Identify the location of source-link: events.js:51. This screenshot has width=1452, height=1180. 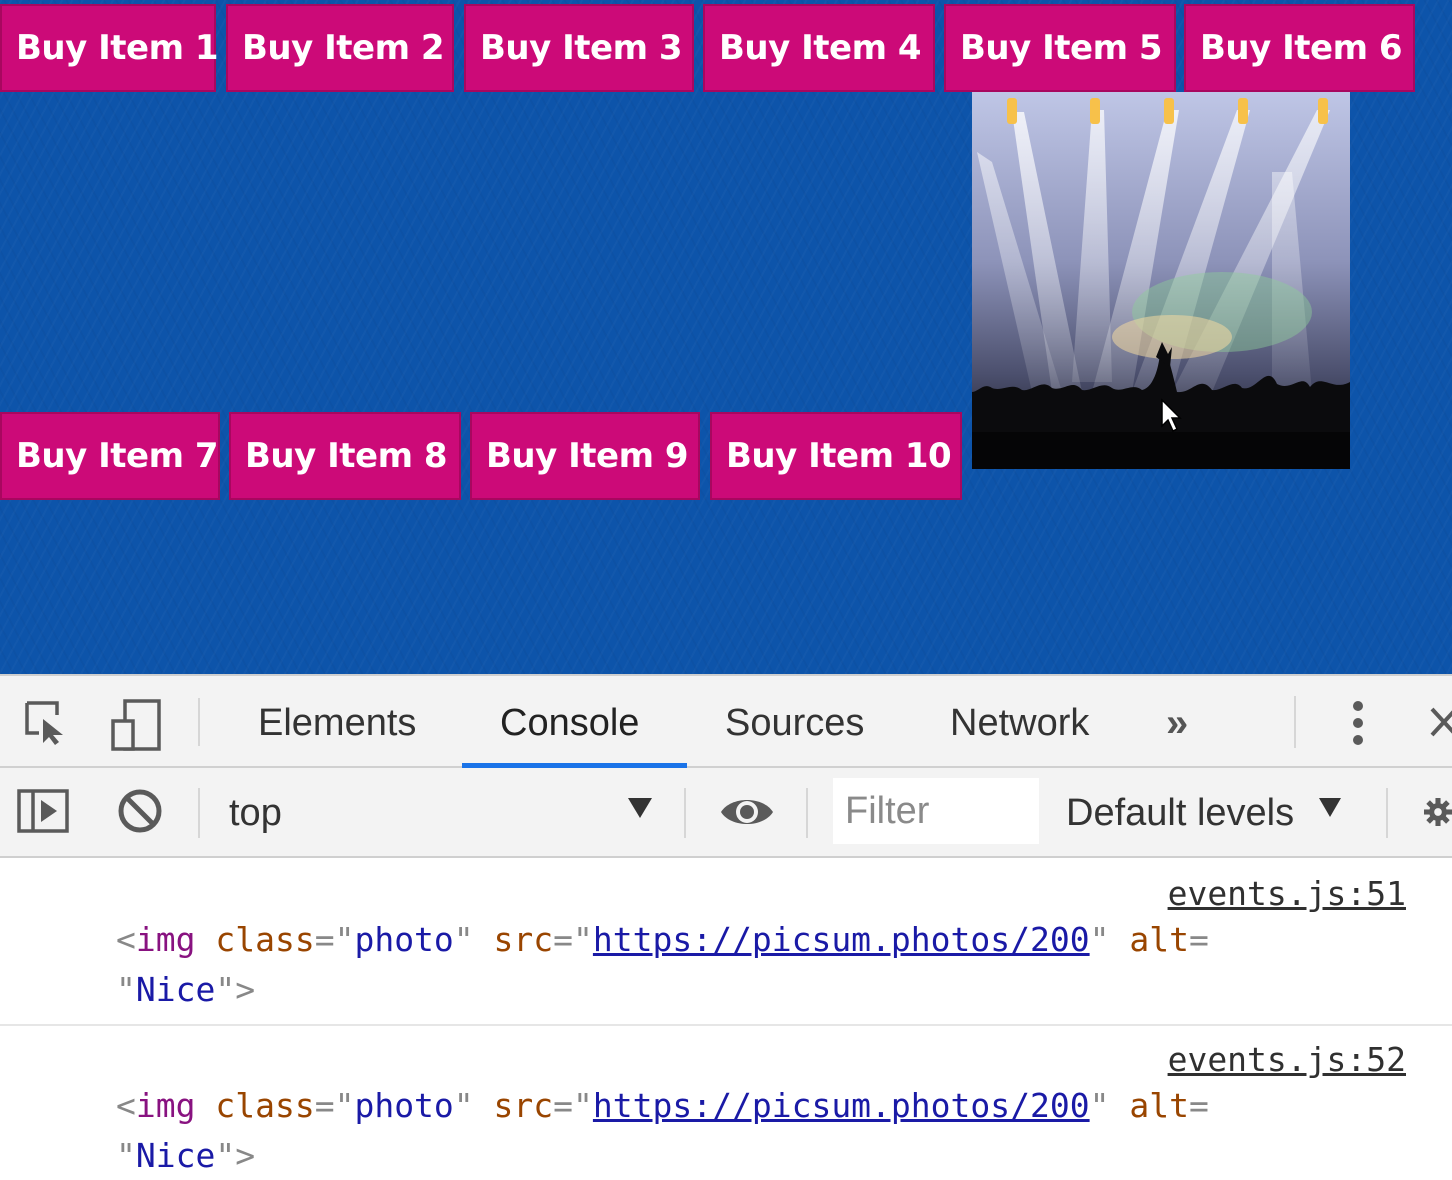
(1287, 893).